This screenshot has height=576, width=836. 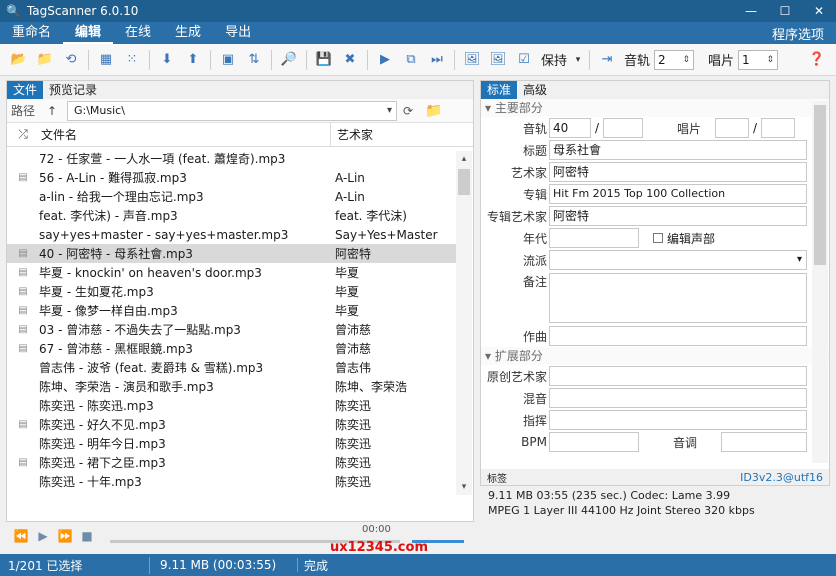 I want to click on stop-icon: ■, so click(x=87, y=536).